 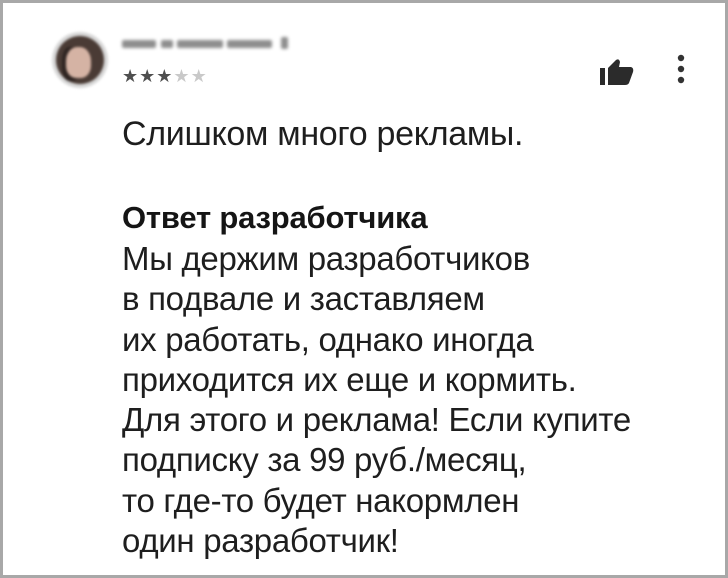 I want to click on review-text: Слишком много рекламы., so click(x=323, y=134).